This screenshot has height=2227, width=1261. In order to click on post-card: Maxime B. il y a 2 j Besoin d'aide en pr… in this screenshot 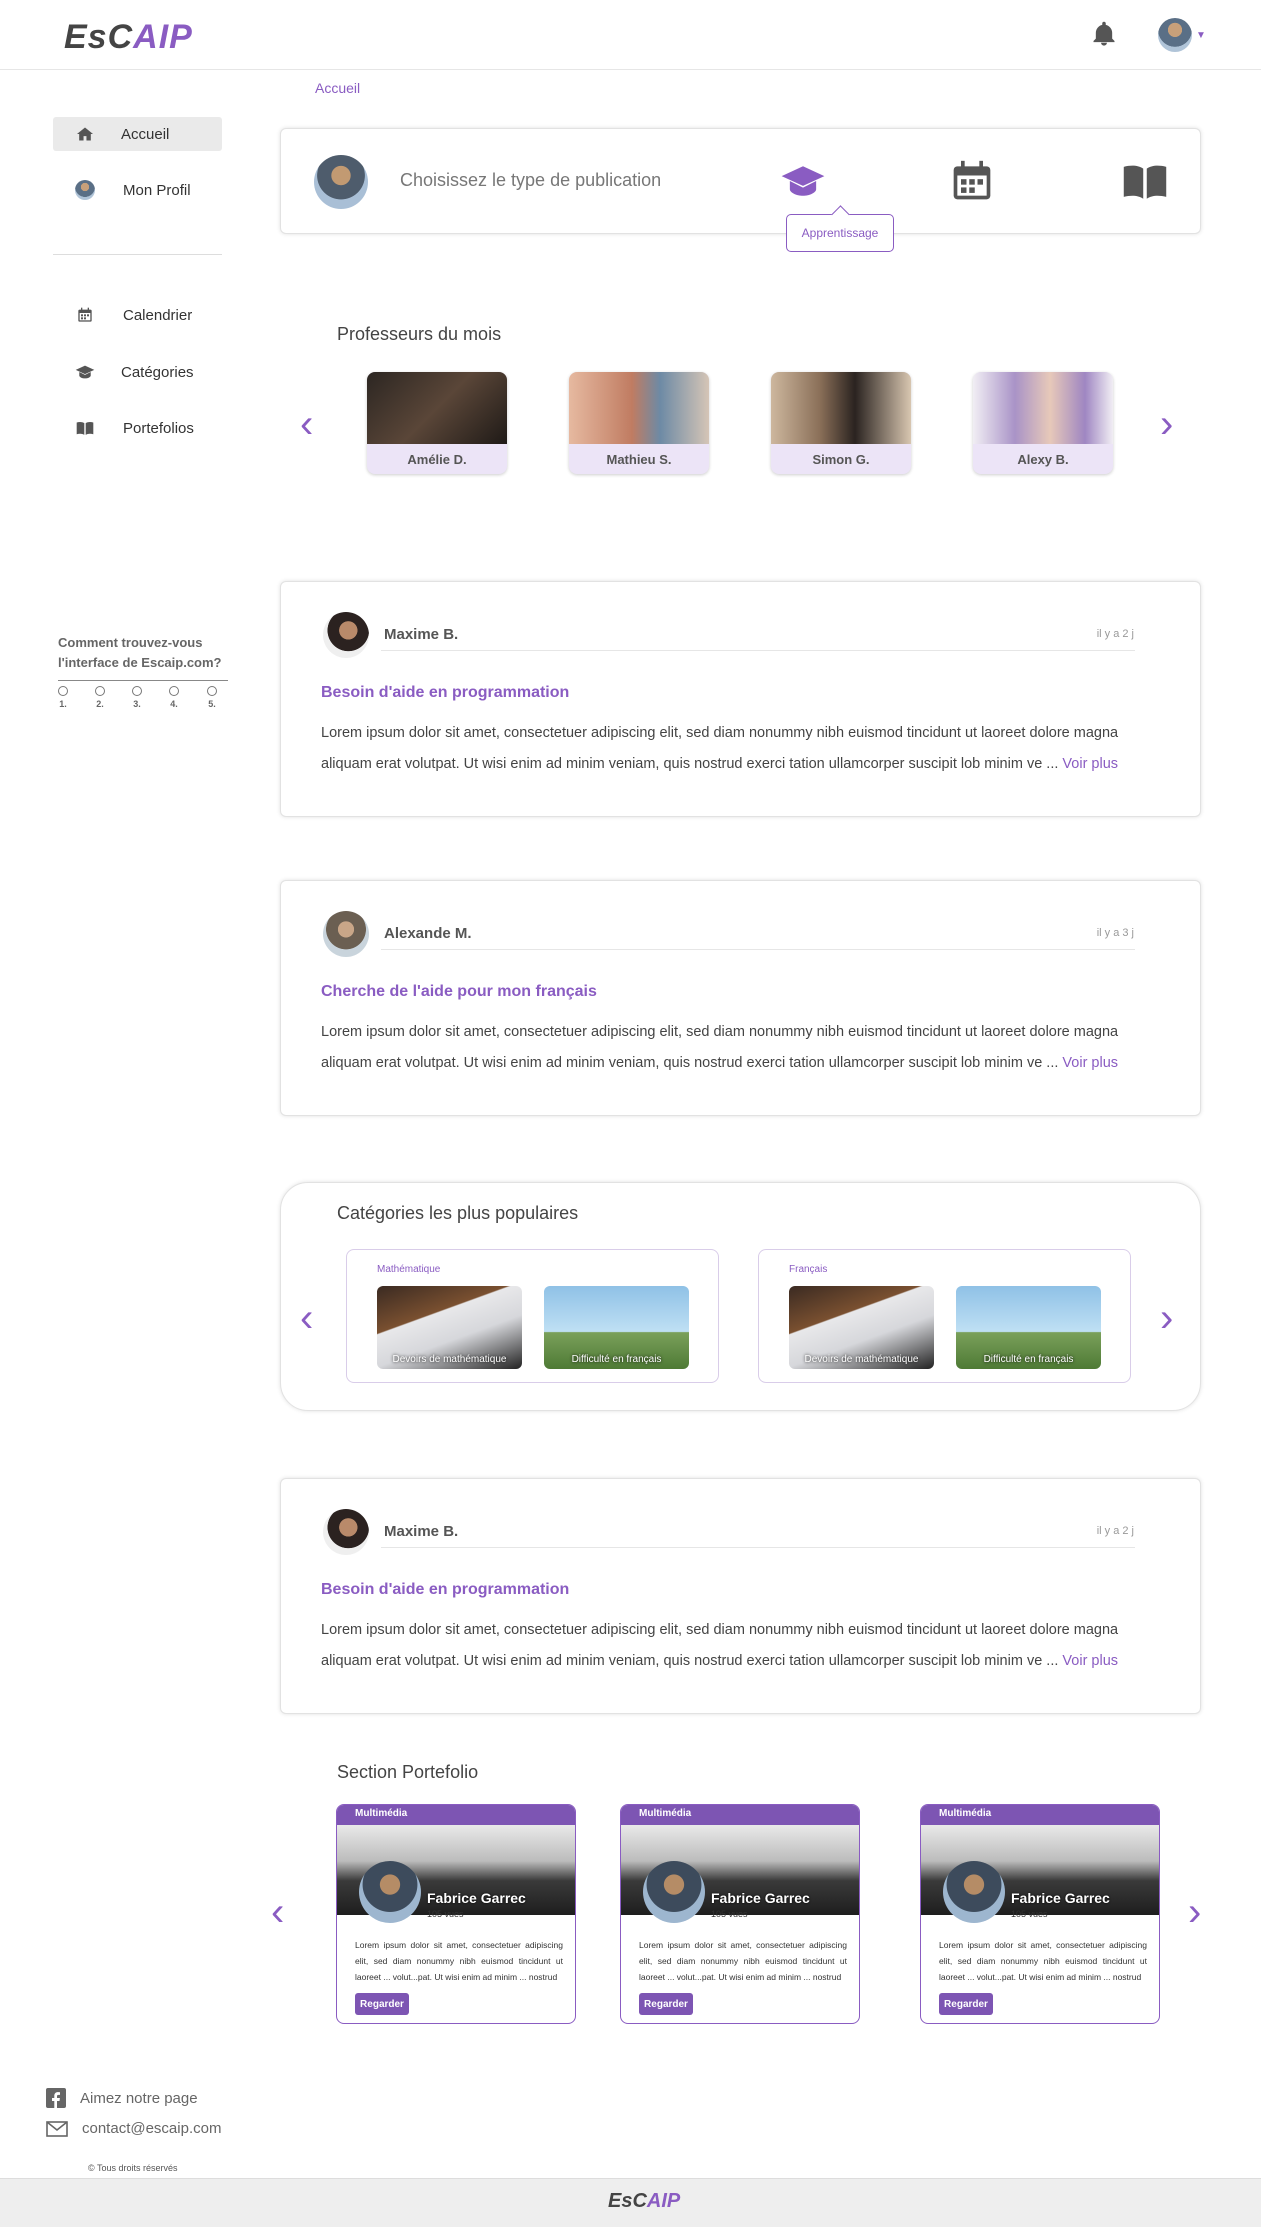, I will do `click(740, 699)`.